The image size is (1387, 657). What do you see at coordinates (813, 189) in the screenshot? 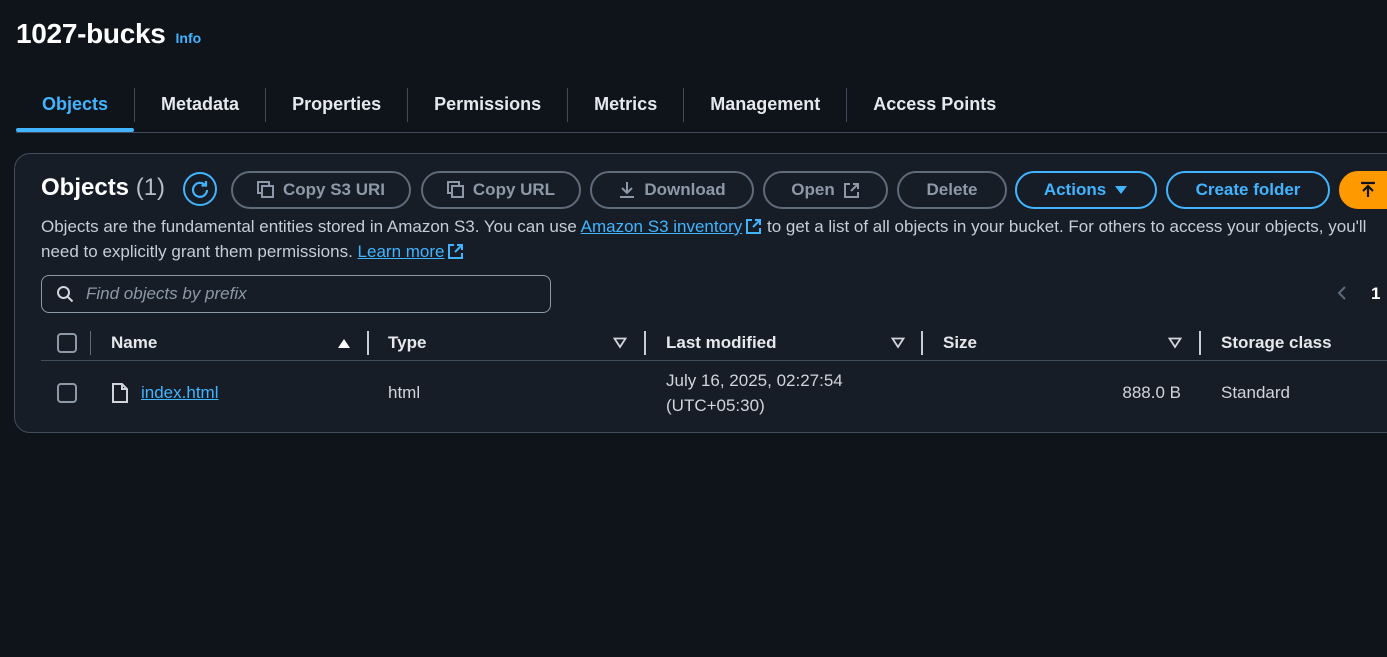
I see `open-label: Open` at bounding box center [813, 189].